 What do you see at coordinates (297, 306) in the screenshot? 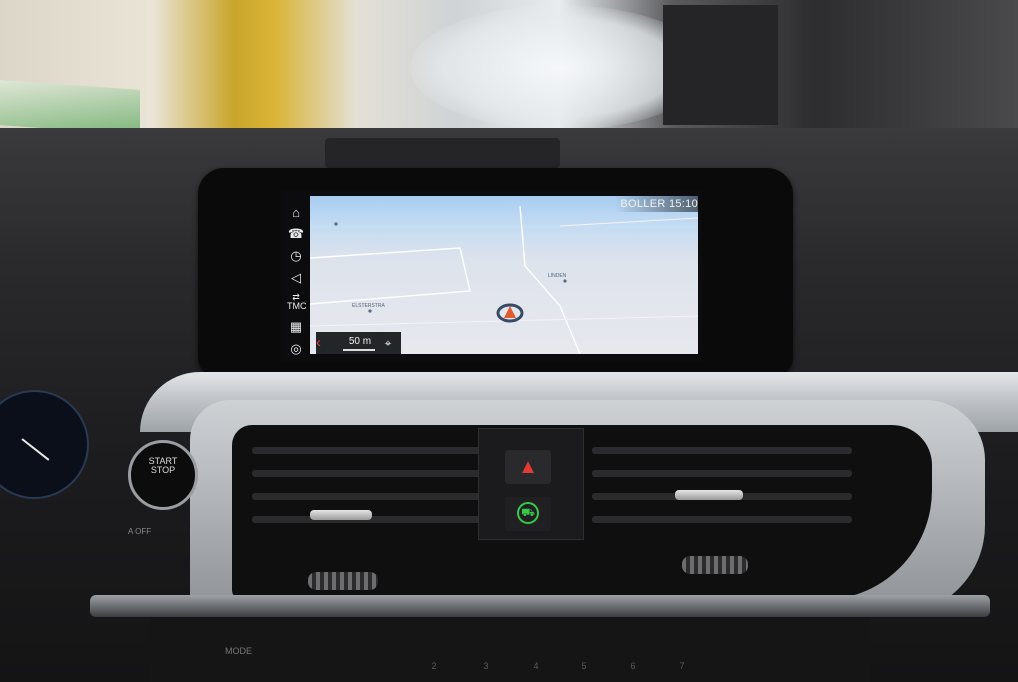
I see `tmc-label: TMC` at bounding box center [297, 306].